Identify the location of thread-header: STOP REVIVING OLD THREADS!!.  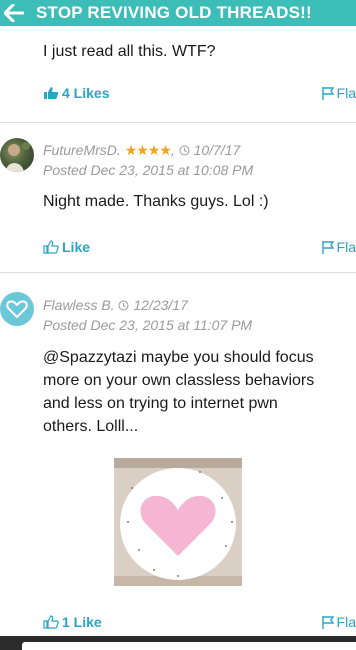
(178, 13).